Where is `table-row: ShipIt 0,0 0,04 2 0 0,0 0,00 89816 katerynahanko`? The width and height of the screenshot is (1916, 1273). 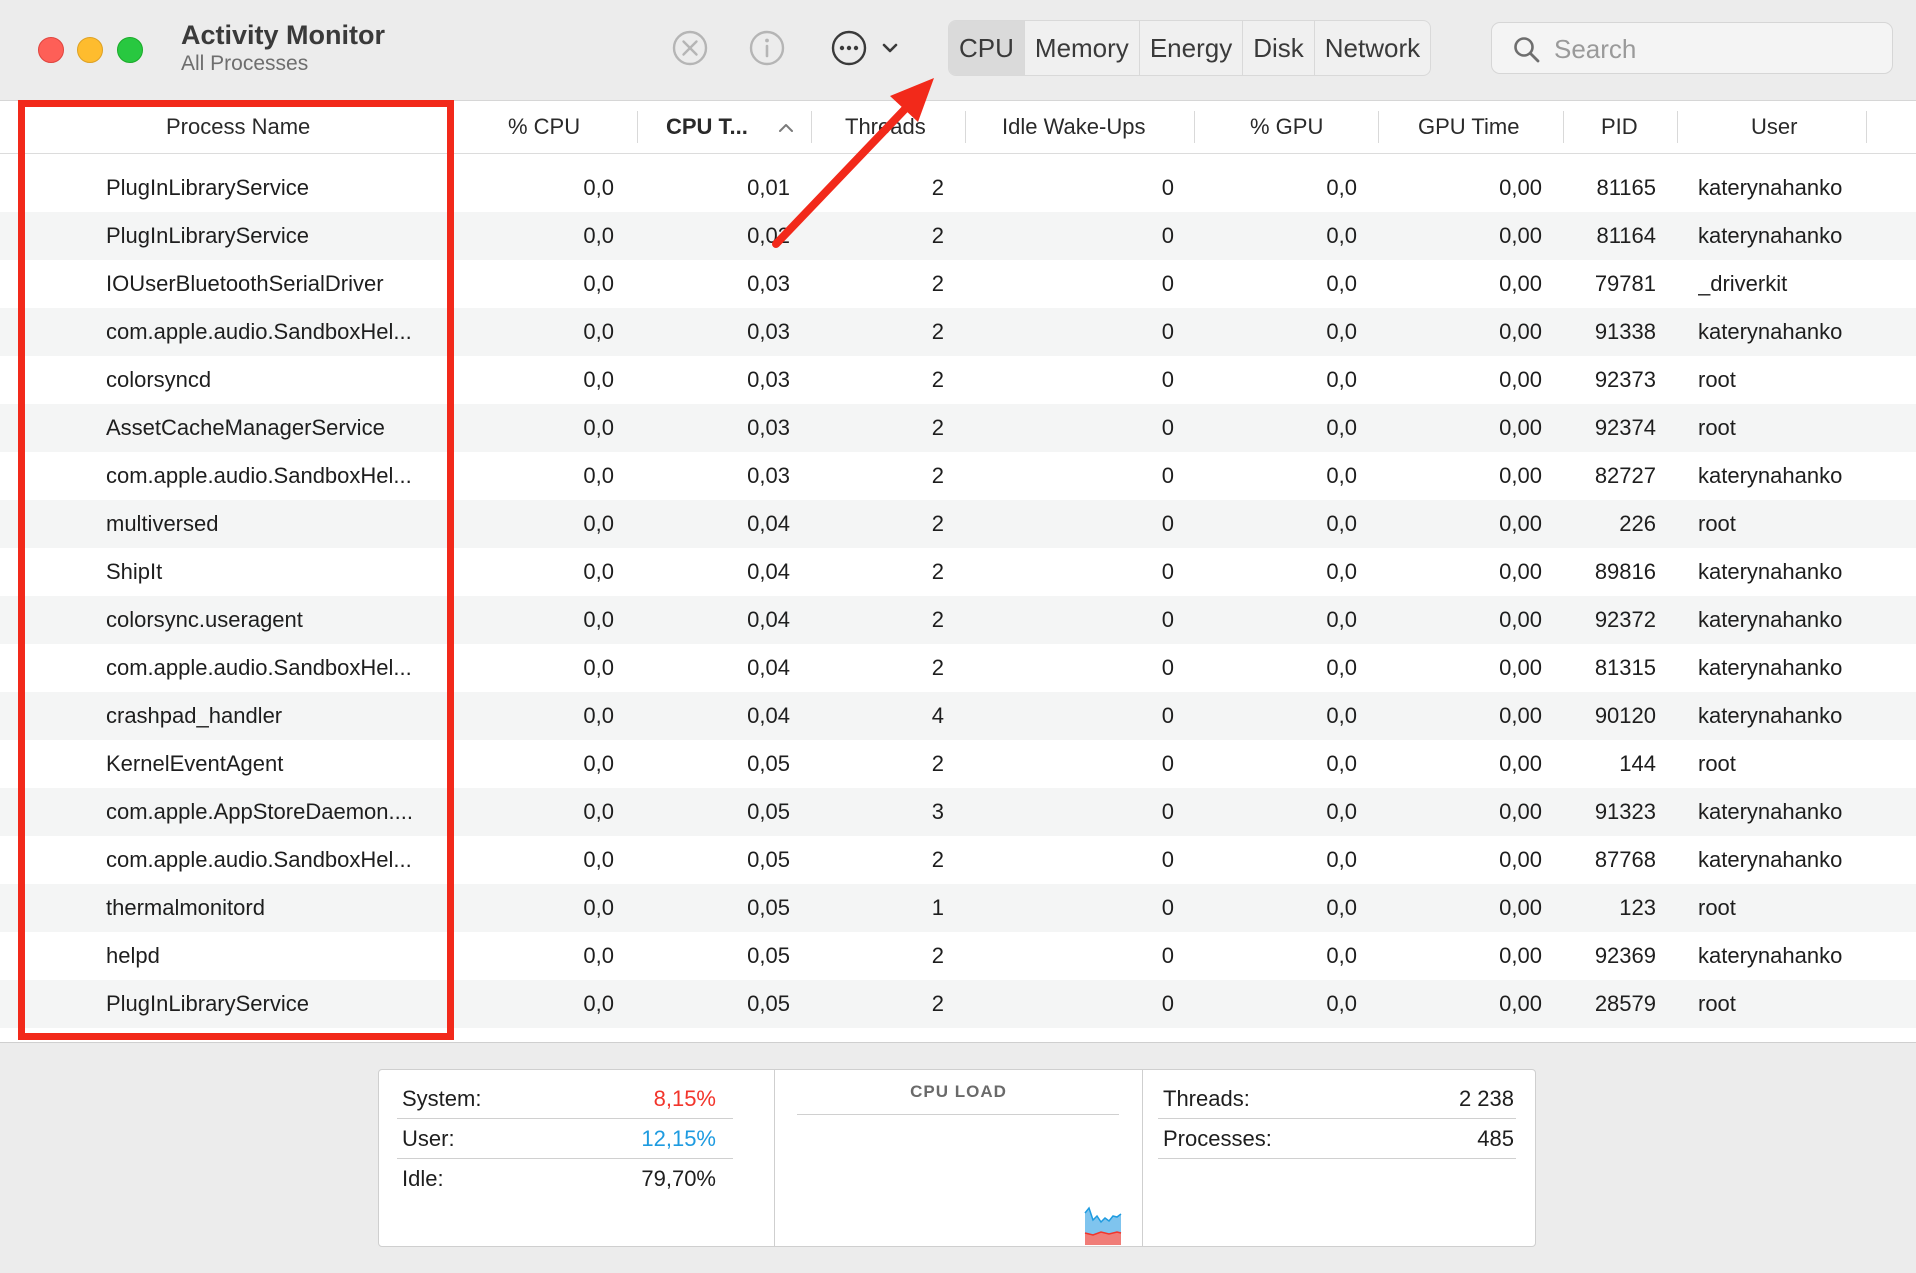 table-row: ShipIt 0,0 0,04 2 0 0,0 0,00 89816 katerynahanko is located at coordinates (958, 572).